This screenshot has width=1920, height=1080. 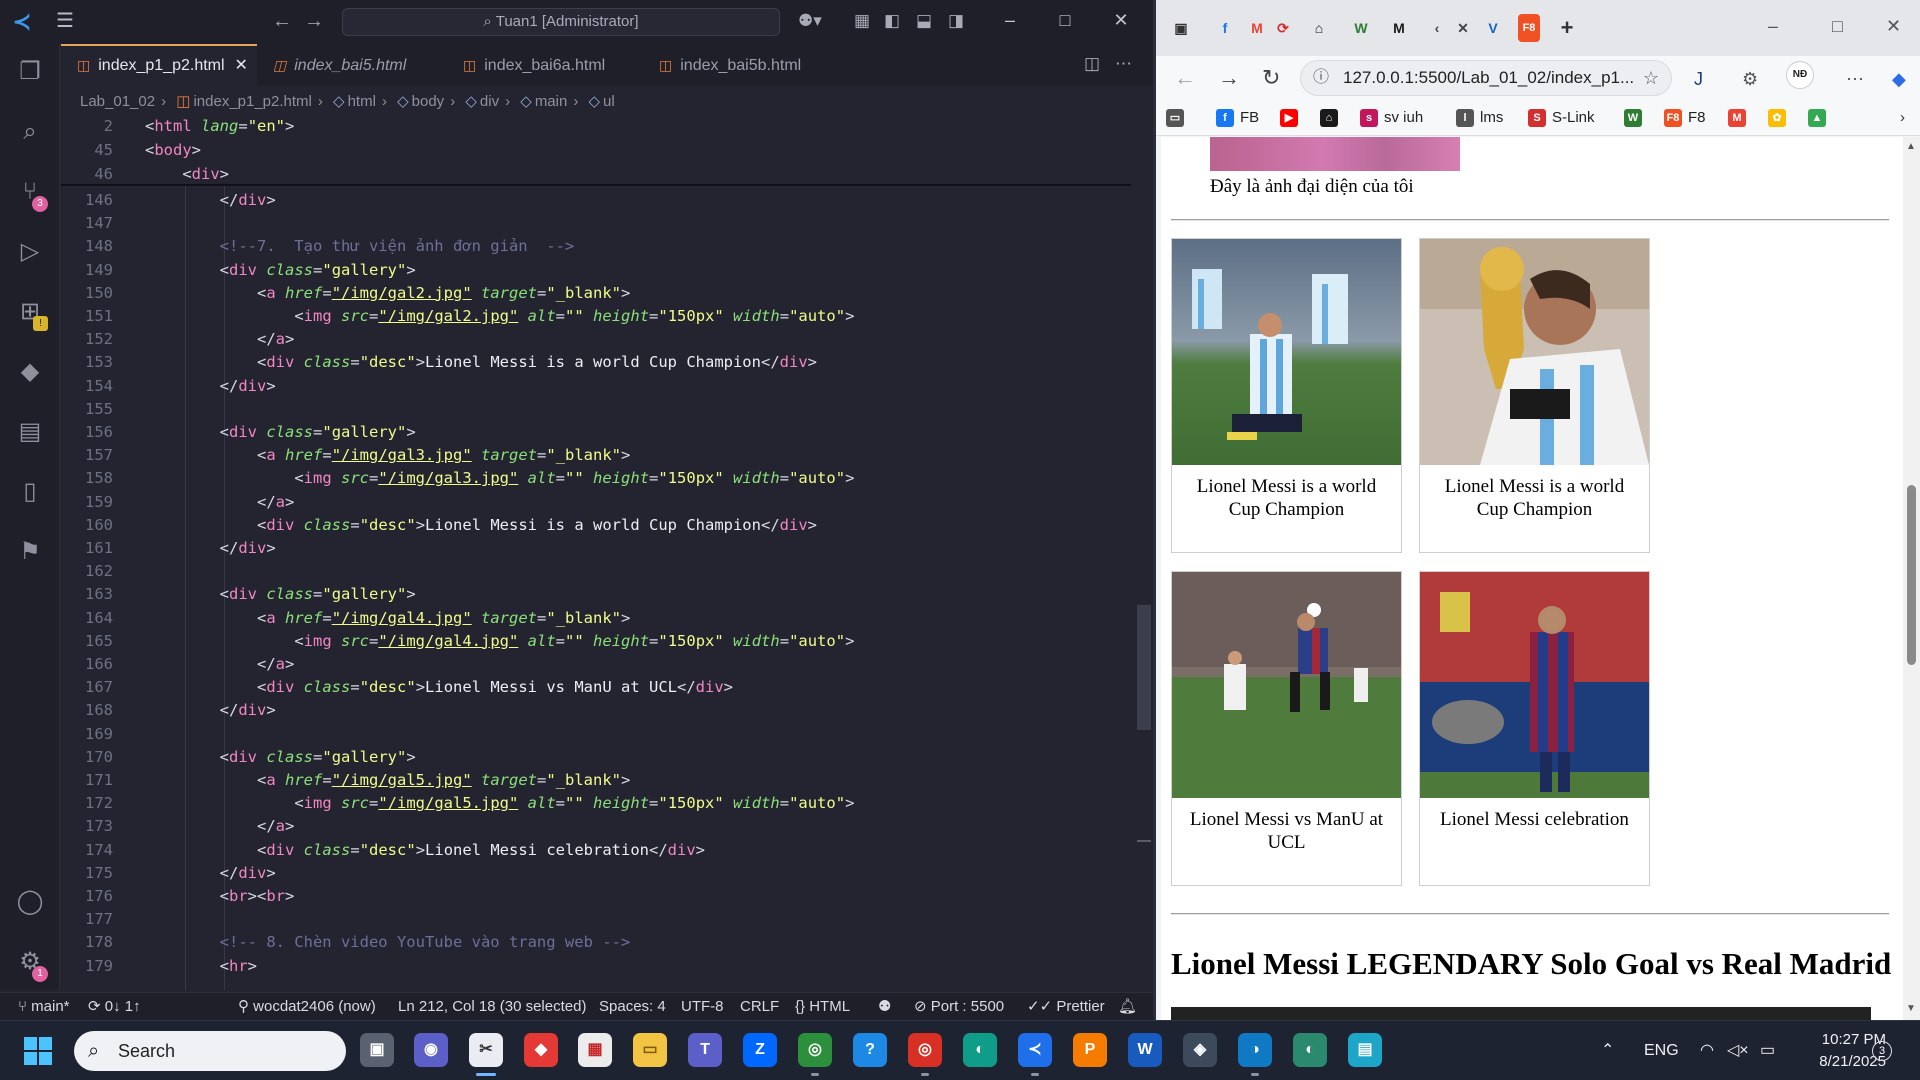 I want to click on code-line: 45 <body>, so click(x=596, y=150).